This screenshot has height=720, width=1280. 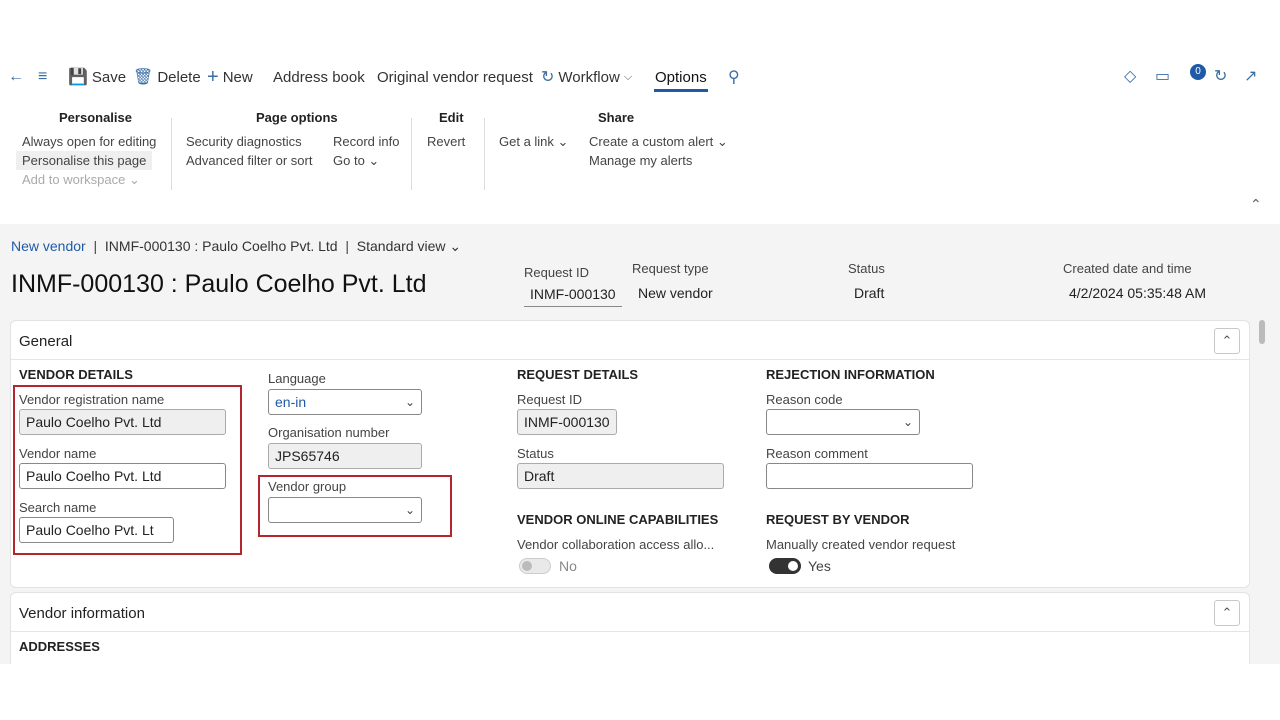 What do you see at coordinates (567, 422) in the screenshot?
I see `request-id-field: INMF-000130` at bounding box center [567, 422].